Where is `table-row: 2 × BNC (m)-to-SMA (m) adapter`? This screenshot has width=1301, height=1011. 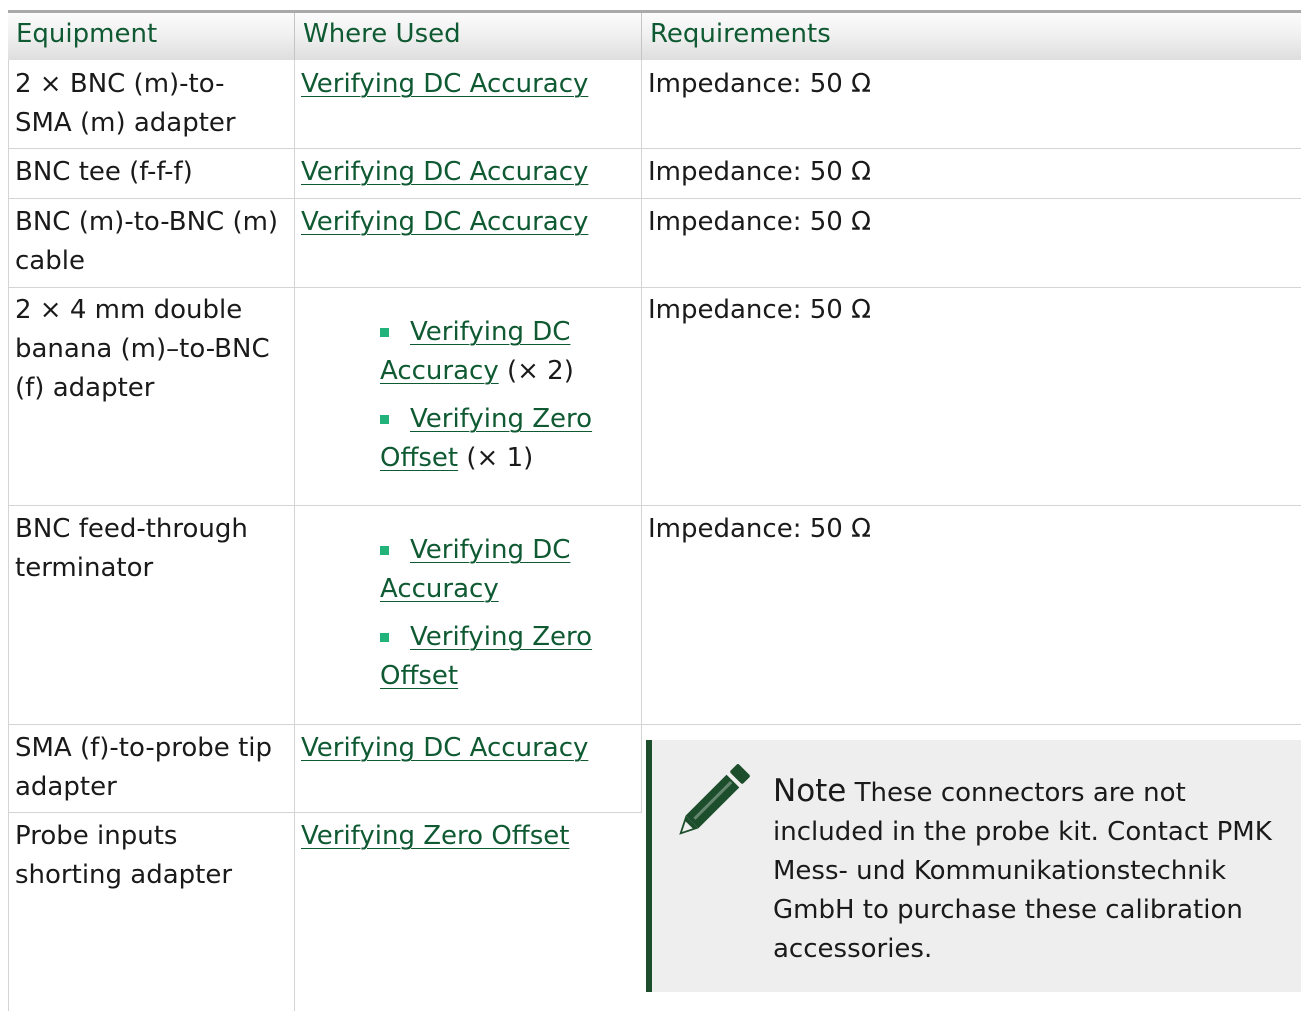
table-row: 2 × BNC (m)-to-SMA (m) adapter is located at coordinates (145, 104).